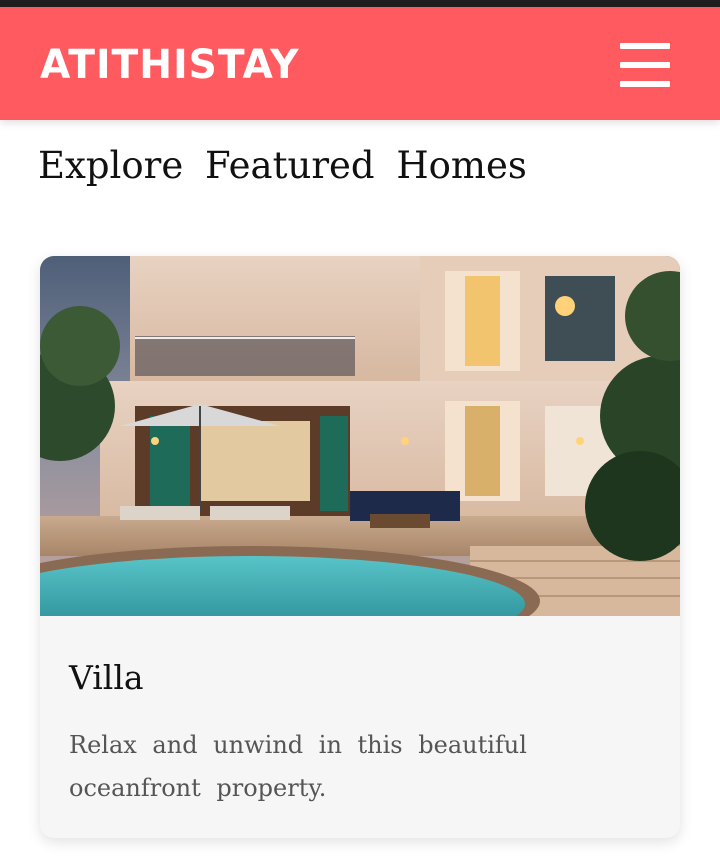  I want to click on section-title: Explore Featured Homes, so click(282, 165).